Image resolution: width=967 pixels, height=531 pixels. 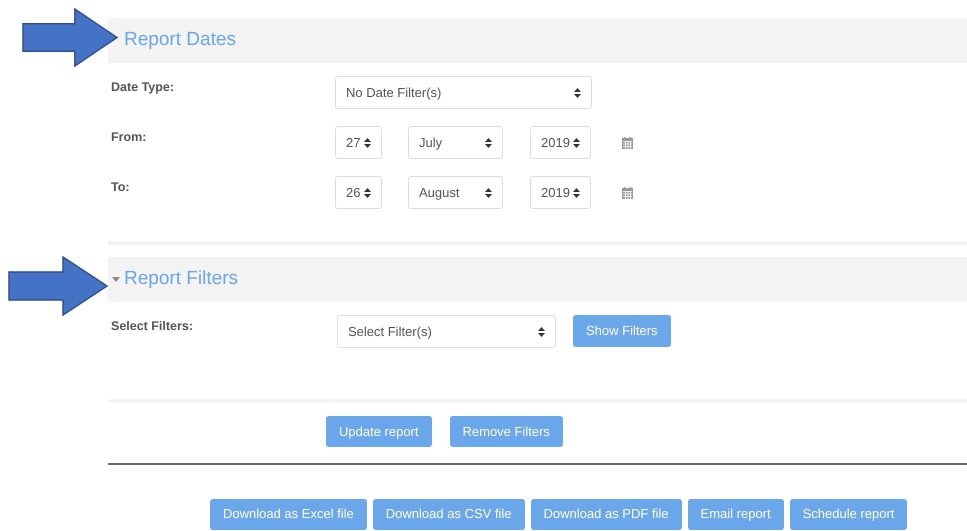 What do you see at coordinates (180, 40) in the screenshot?
I see `section-title: Report Dates` at bounding box center [180, 40].